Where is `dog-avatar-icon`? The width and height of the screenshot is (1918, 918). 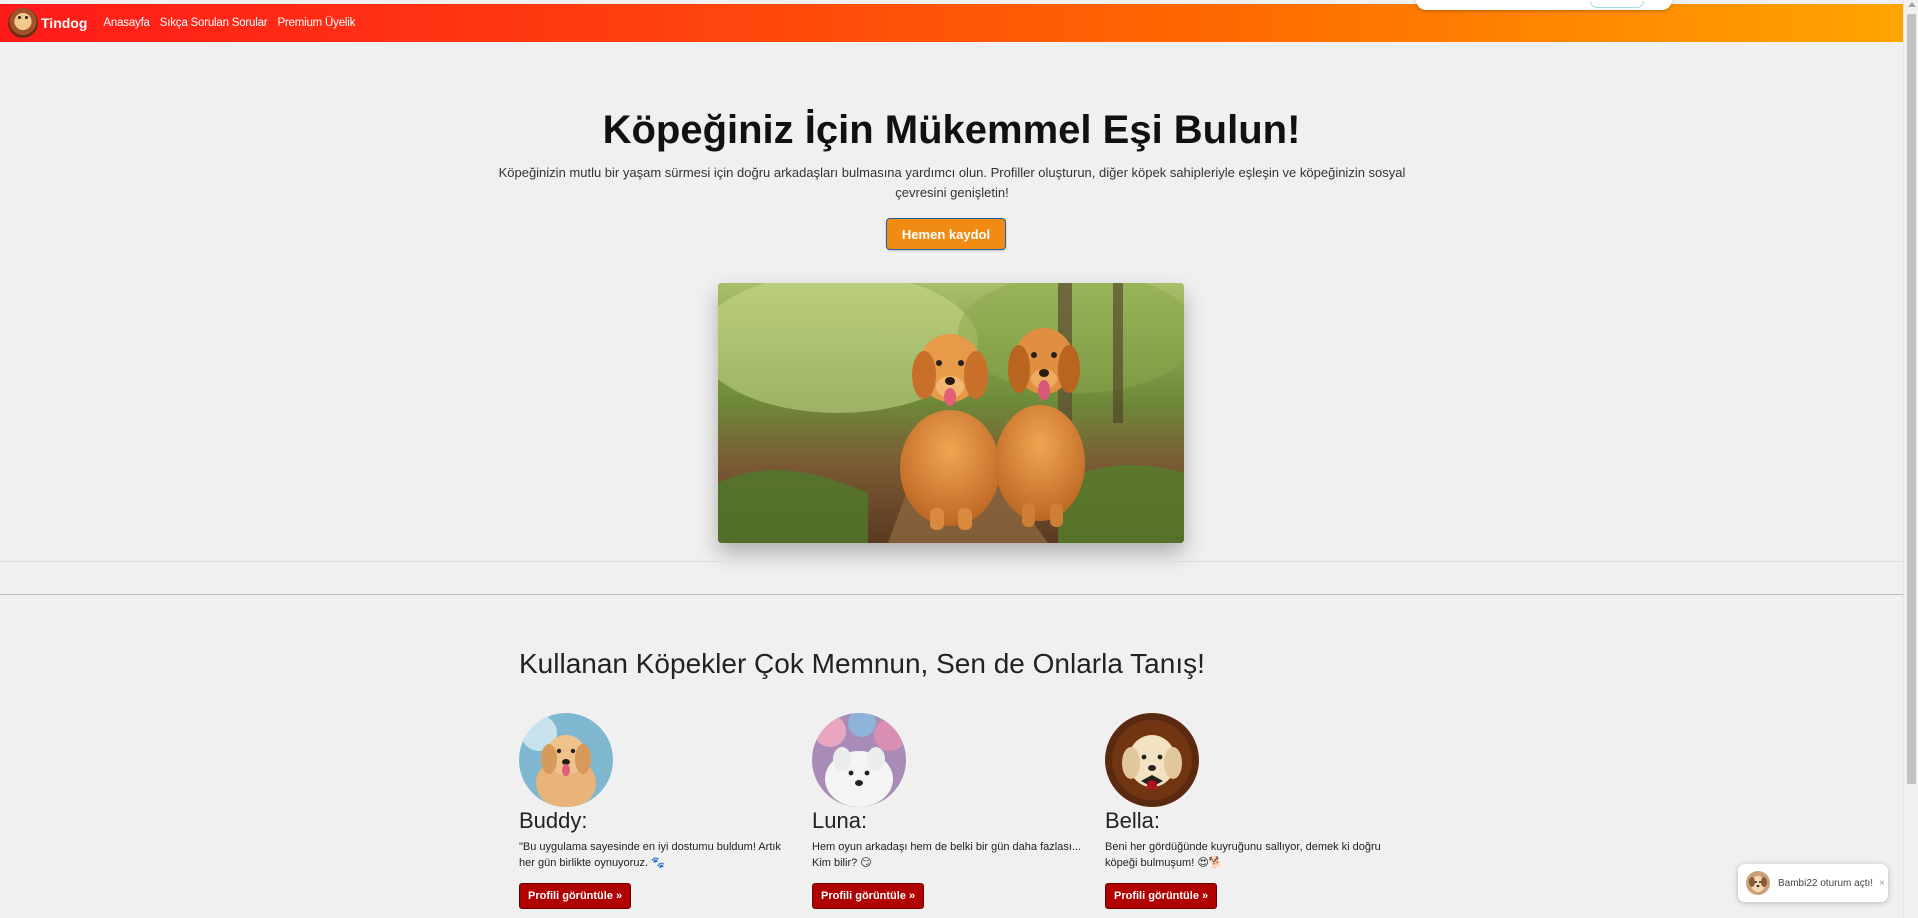
dog-avatar-icon is located at coordinates (1758, 883).